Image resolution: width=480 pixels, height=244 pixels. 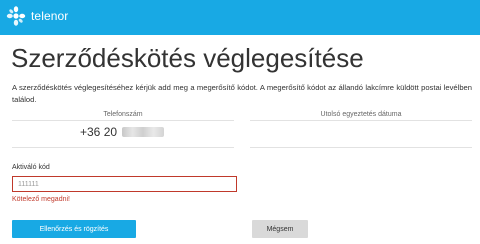 I want to click on phone-panel: Telefonszám +36 20, so click(x=123, y=129).